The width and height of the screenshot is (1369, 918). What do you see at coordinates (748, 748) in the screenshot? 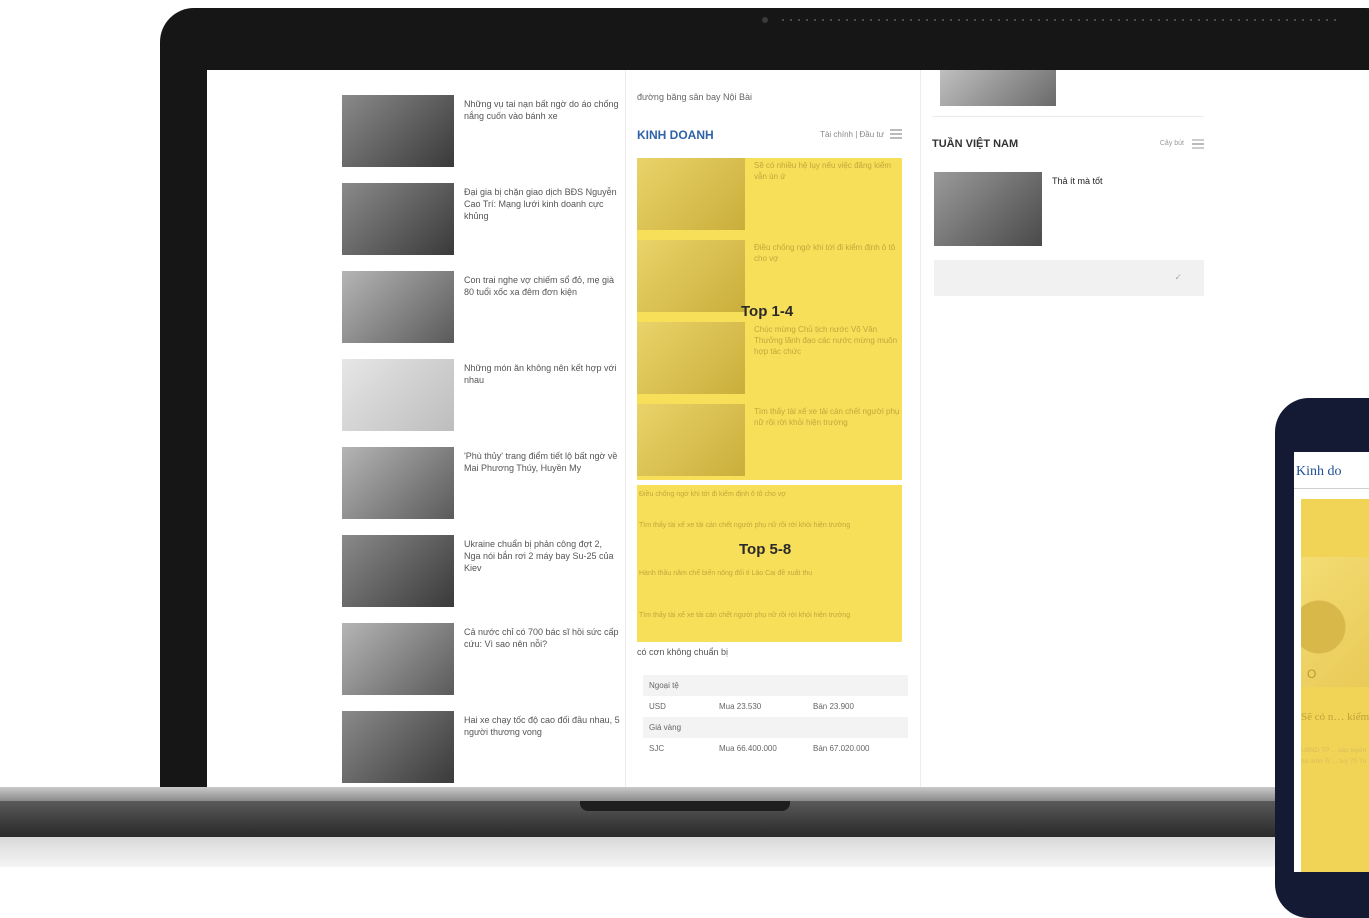
I see `buy-rate: Mua 66.400.000` at bounding box center [748, 748].